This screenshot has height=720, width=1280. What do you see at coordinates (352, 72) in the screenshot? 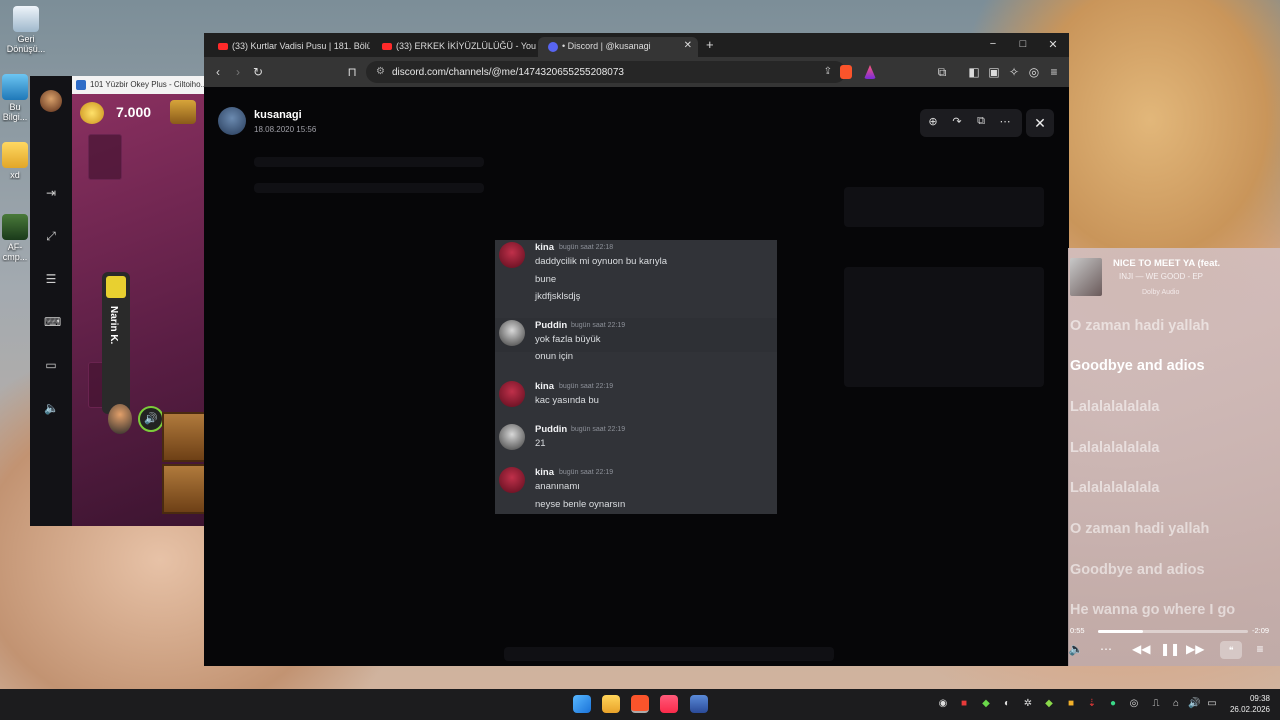
I see `bookmark-icon: ⊓` at bounding box center [352, 72].